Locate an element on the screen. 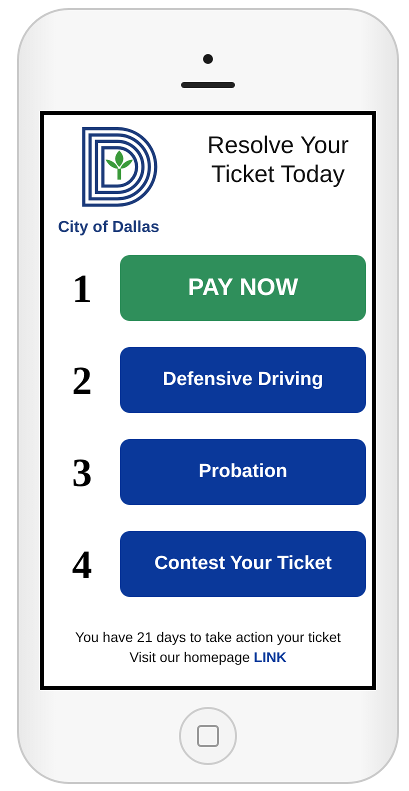 This screenshot has height=791, width=409. logo-caption: City of Dallas is located at coordinates (109, 228).